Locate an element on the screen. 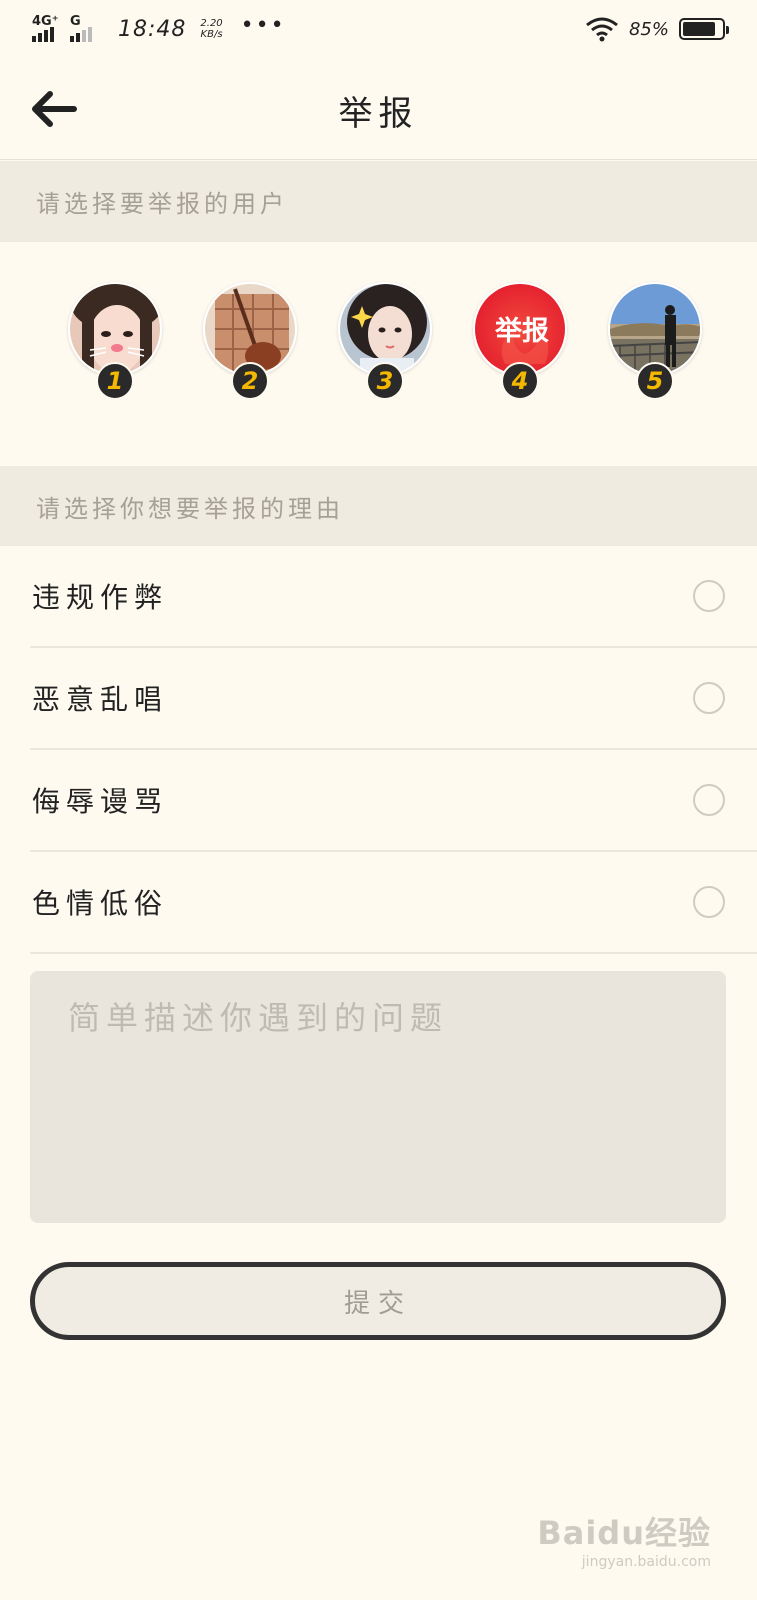  app-header: 举报 is located at coordinates (378, 109).